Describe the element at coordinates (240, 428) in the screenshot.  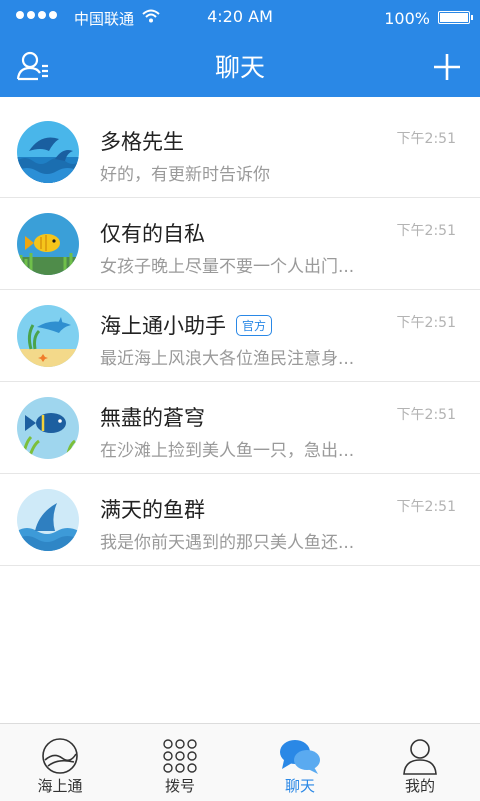
I see `chat-row: 無盡的蒼穹 在沙滩上捡到美人鱼一只，急出... 下午2:51` at that location.